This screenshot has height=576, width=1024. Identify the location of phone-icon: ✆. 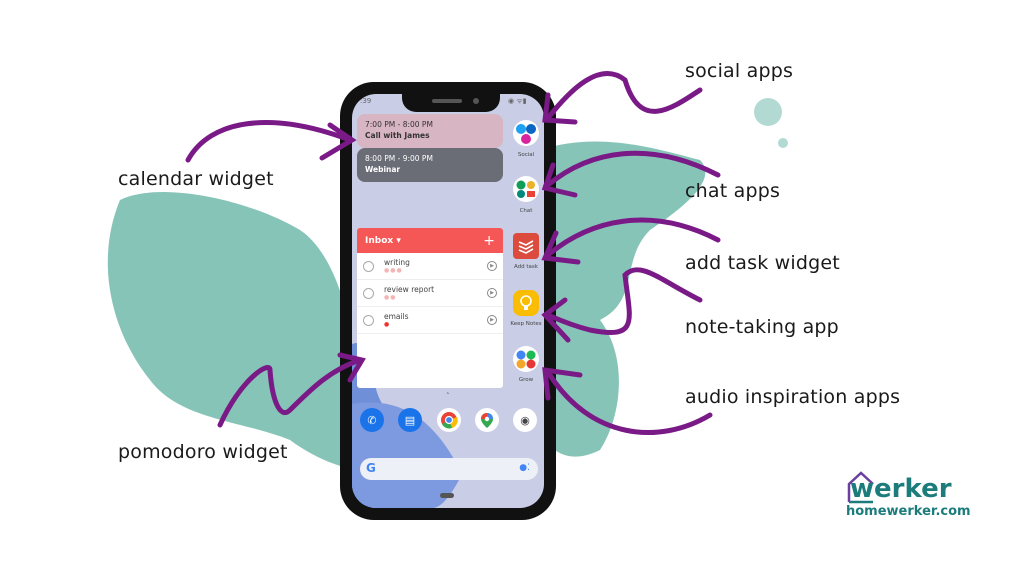
(372, 420).